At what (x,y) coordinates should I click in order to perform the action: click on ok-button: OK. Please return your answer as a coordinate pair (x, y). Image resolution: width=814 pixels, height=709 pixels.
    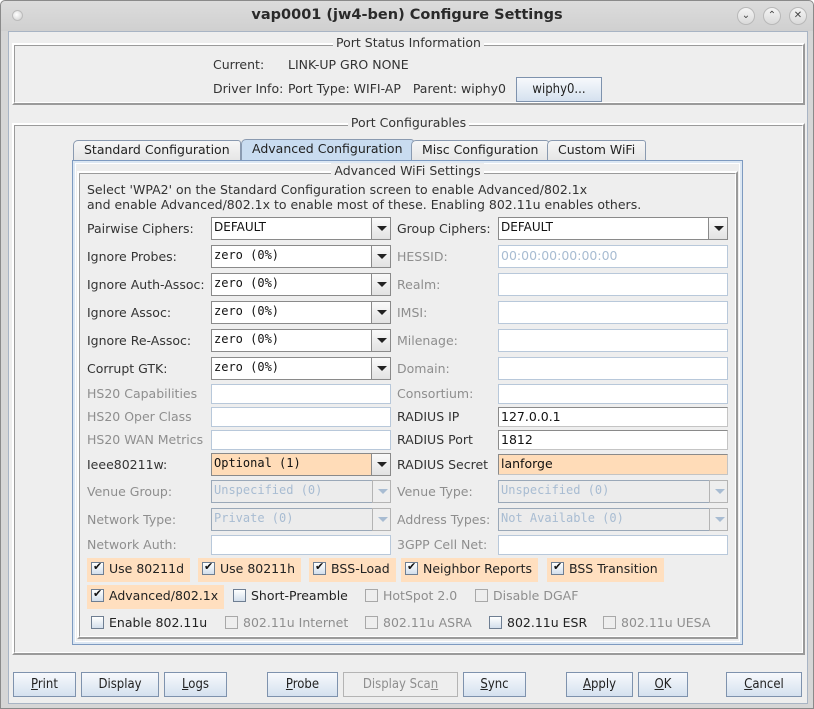
    Looking at the image, I should click on (663, 684).